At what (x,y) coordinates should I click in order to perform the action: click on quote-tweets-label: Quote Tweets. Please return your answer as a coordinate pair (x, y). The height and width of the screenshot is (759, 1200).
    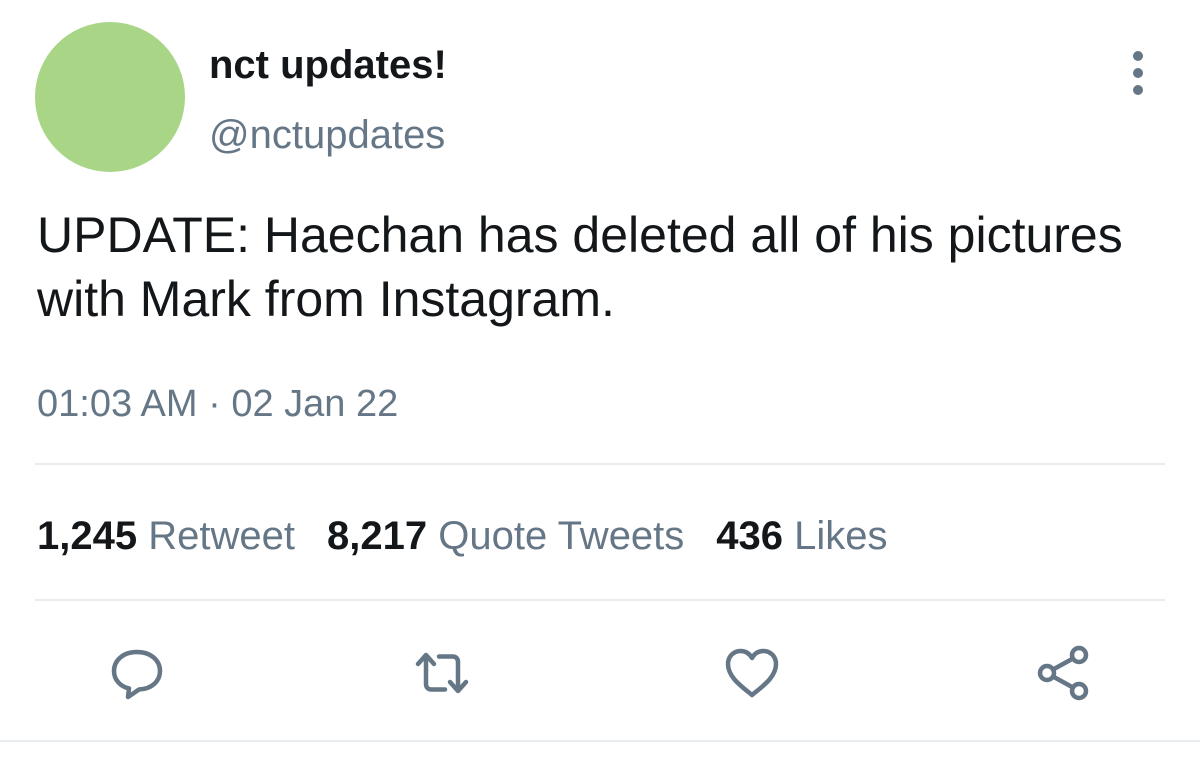
    Looking at the image, I should click on (561, 536).